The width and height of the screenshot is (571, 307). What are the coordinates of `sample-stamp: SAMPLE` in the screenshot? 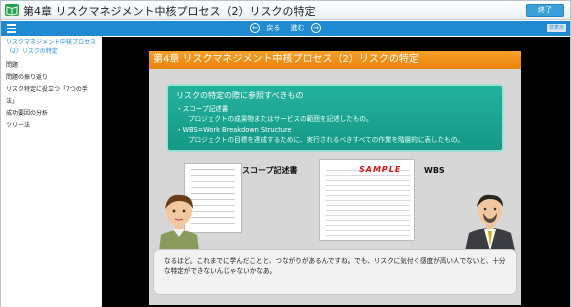 It's located at (380, 169).